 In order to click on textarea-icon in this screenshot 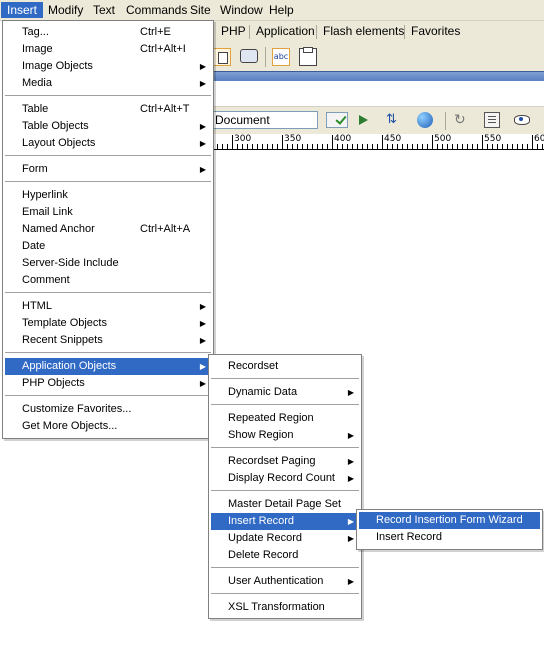, I will do `click(308, 56)`.